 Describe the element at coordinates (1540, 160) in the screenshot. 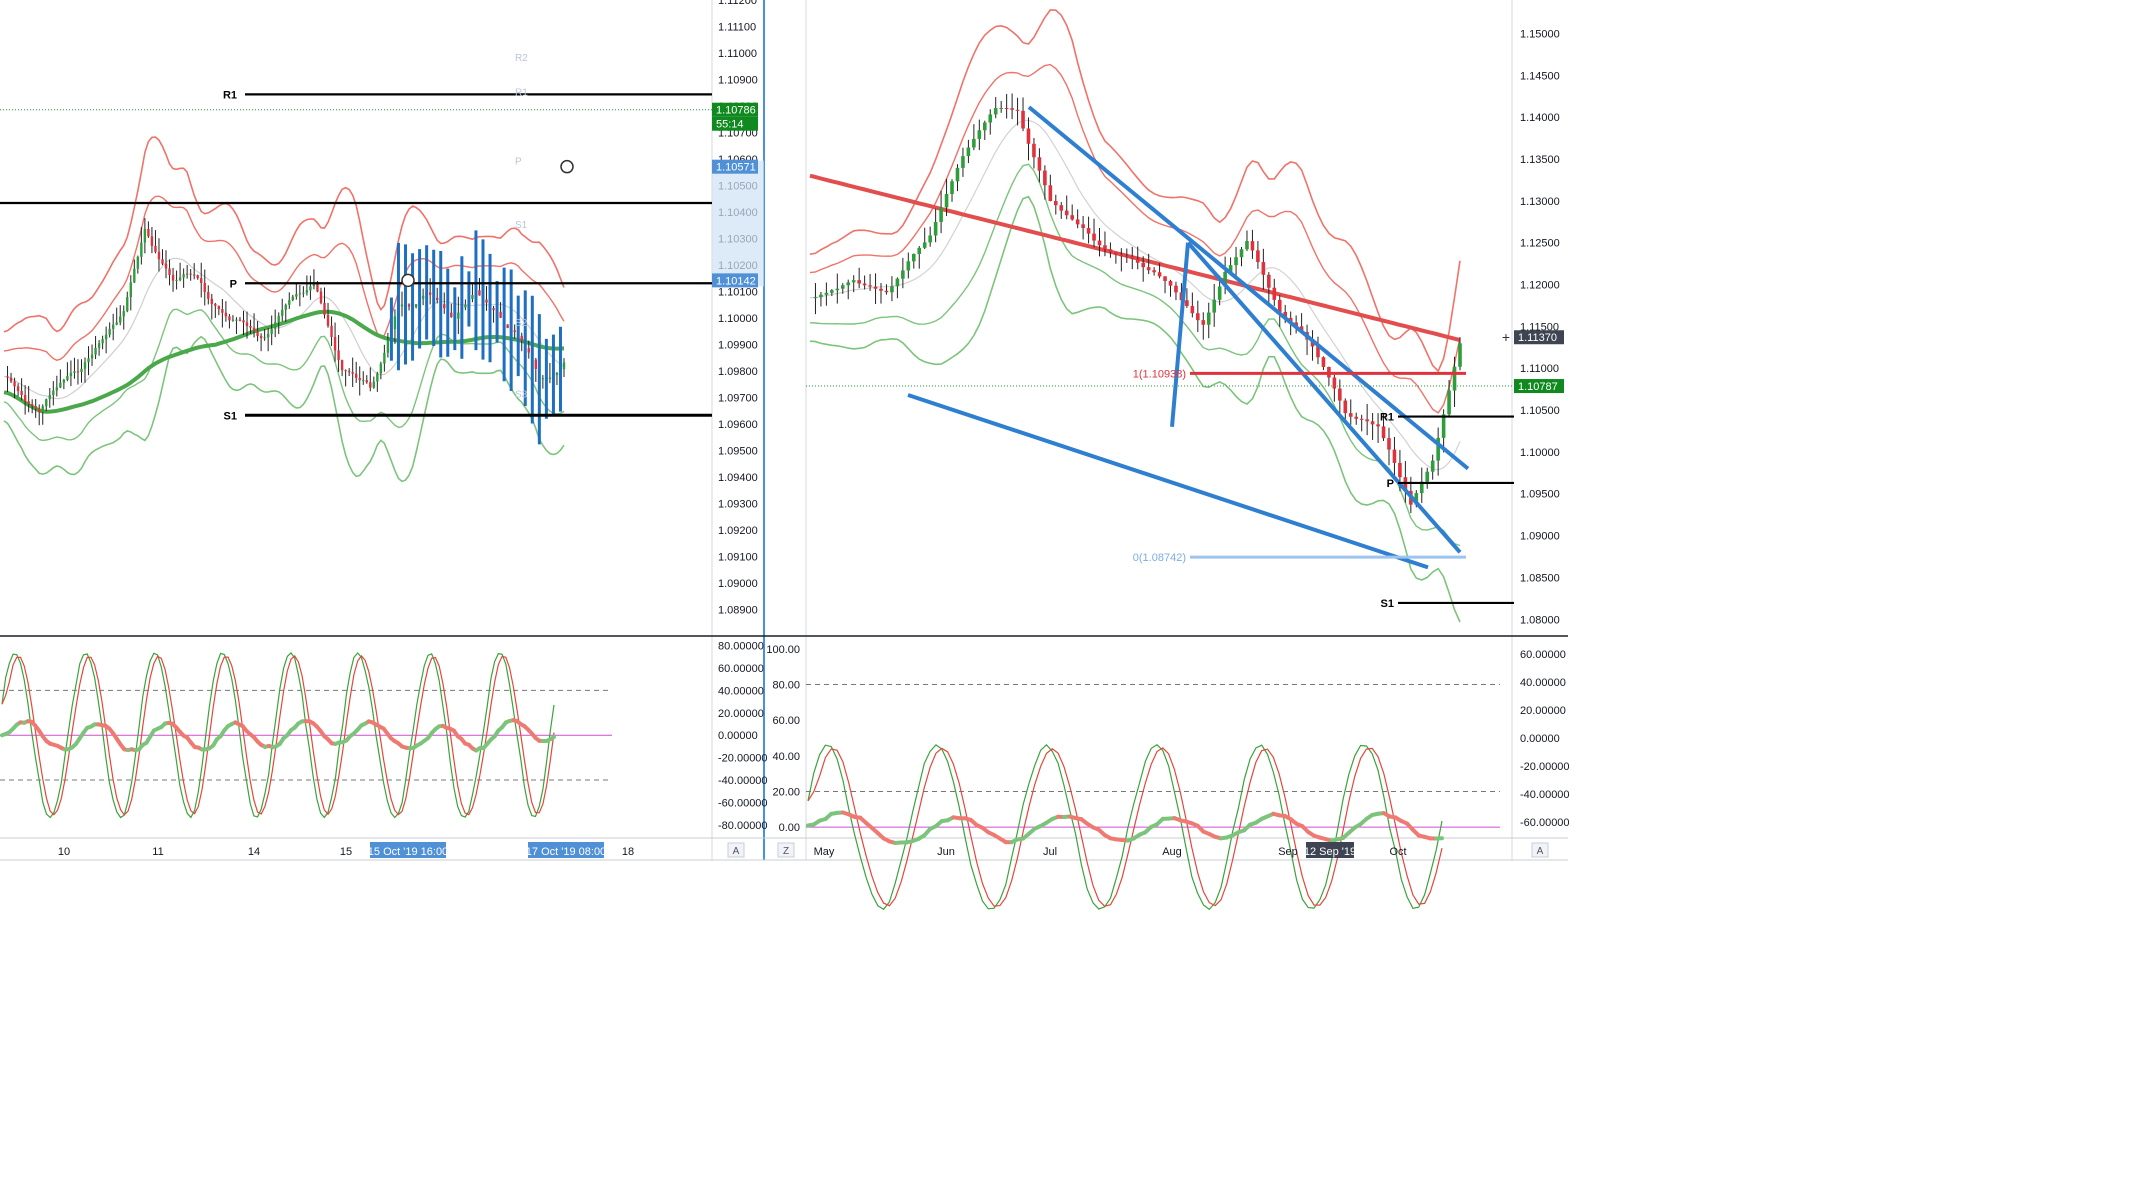

I see `right-price-tick: 1.13500` at that location.